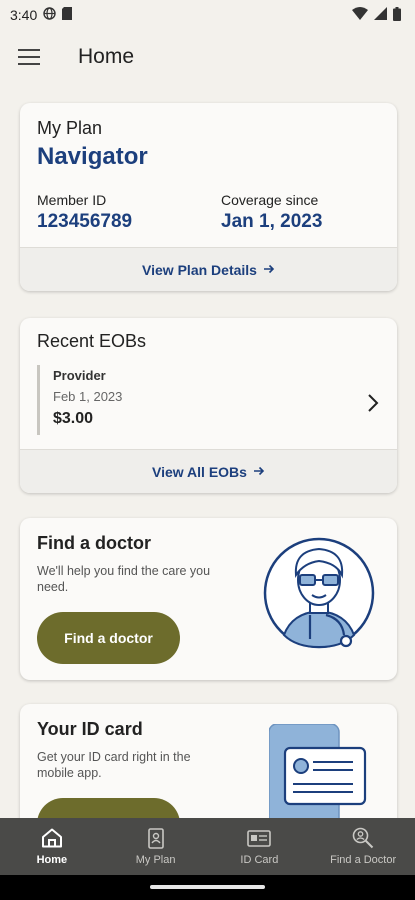  Describe the element at coordinates (259, 838) in the screenshot. I see `id-card-icon` at that location.